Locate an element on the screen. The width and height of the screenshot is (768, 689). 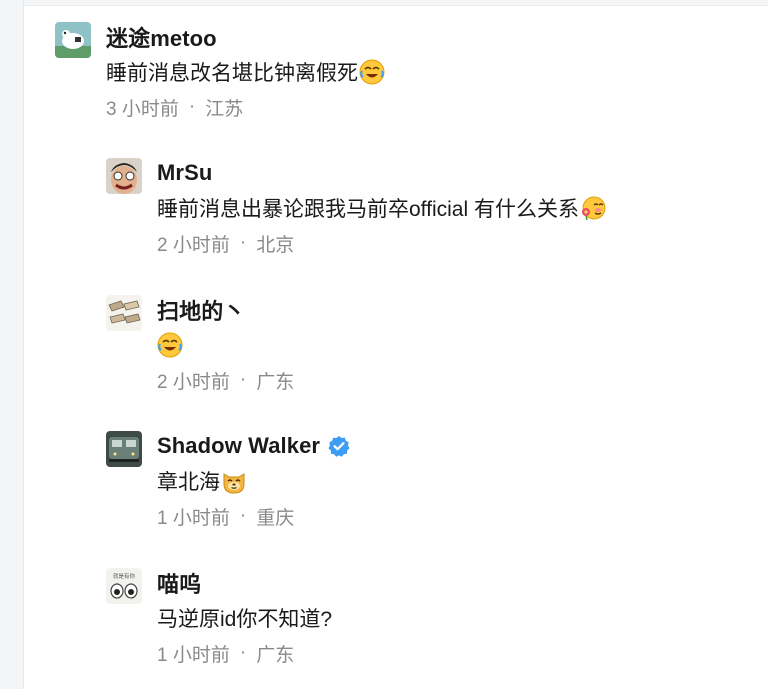
left-border is located at coordinates (12, 344).